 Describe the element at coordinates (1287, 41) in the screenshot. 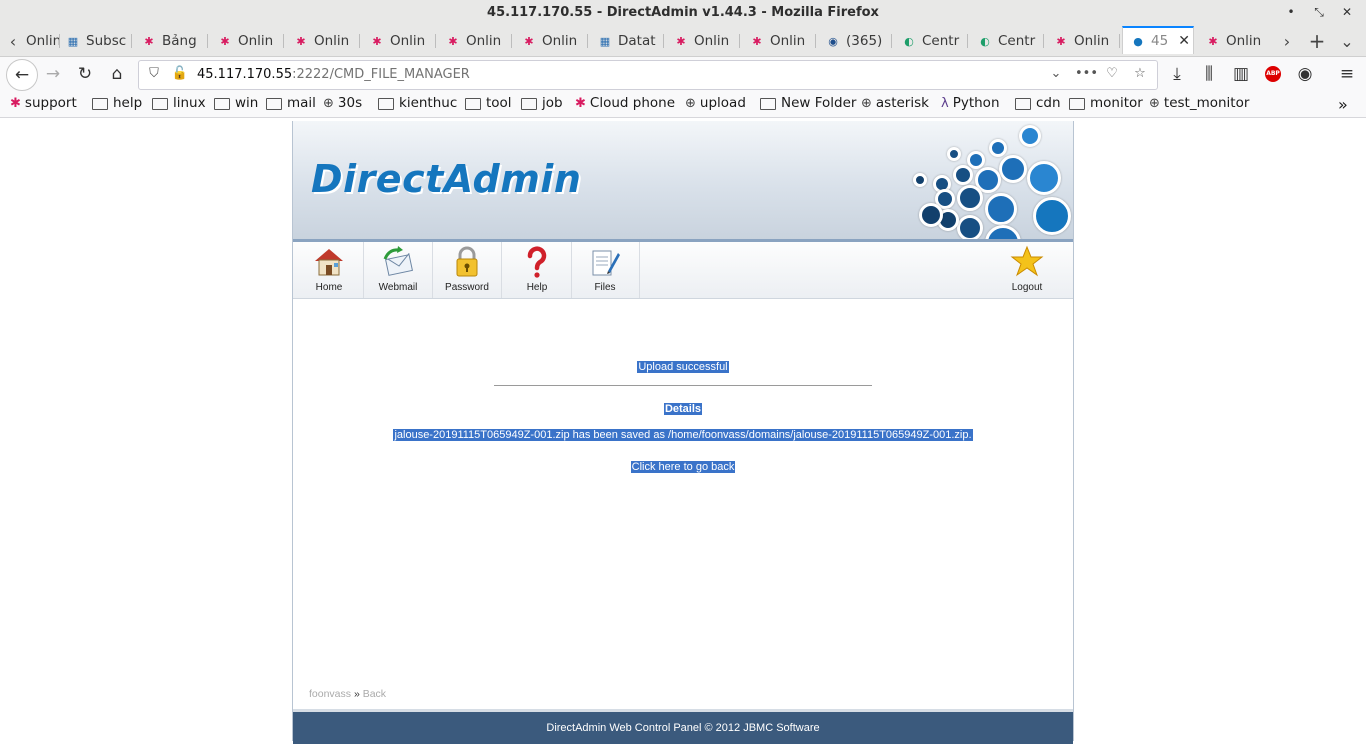

I see `tabs-scroll-right-icon: ›` at that location.